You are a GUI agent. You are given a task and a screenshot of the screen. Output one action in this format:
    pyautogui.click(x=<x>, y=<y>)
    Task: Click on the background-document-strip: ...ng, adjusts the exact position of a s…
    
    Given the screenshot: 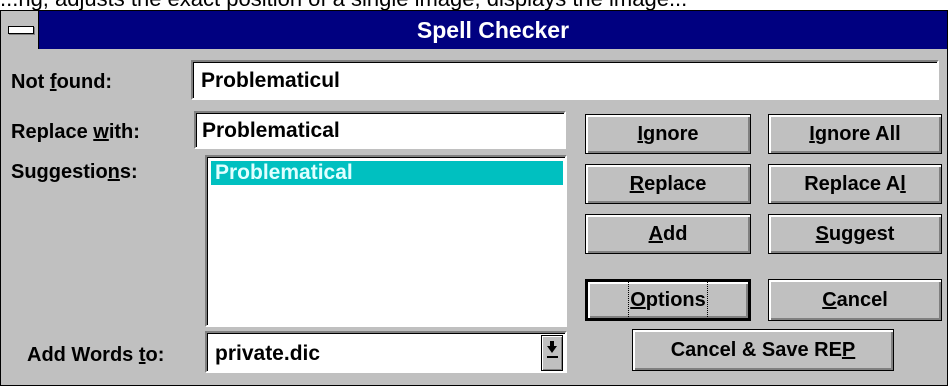 What is the action you would take?
    pyautogui.click(x=474, y=5)
    